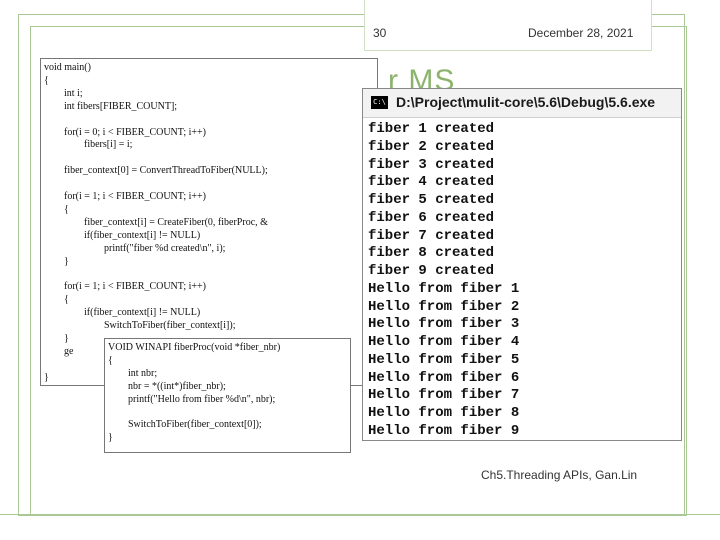 The width and height of the screenshot is (720, 540). What do you see at coordinates (431, 164) in the screenshot?
I see `console-line: fiber 3 created` at bounding box center [431, 164].